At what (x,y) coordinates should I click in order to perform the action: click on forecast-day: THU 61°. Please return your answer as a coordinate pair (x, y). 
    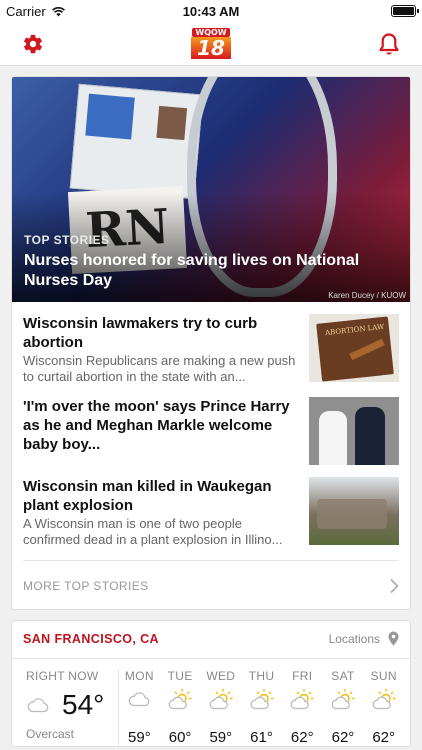
    Looking at the image, I should click on (261, 707).